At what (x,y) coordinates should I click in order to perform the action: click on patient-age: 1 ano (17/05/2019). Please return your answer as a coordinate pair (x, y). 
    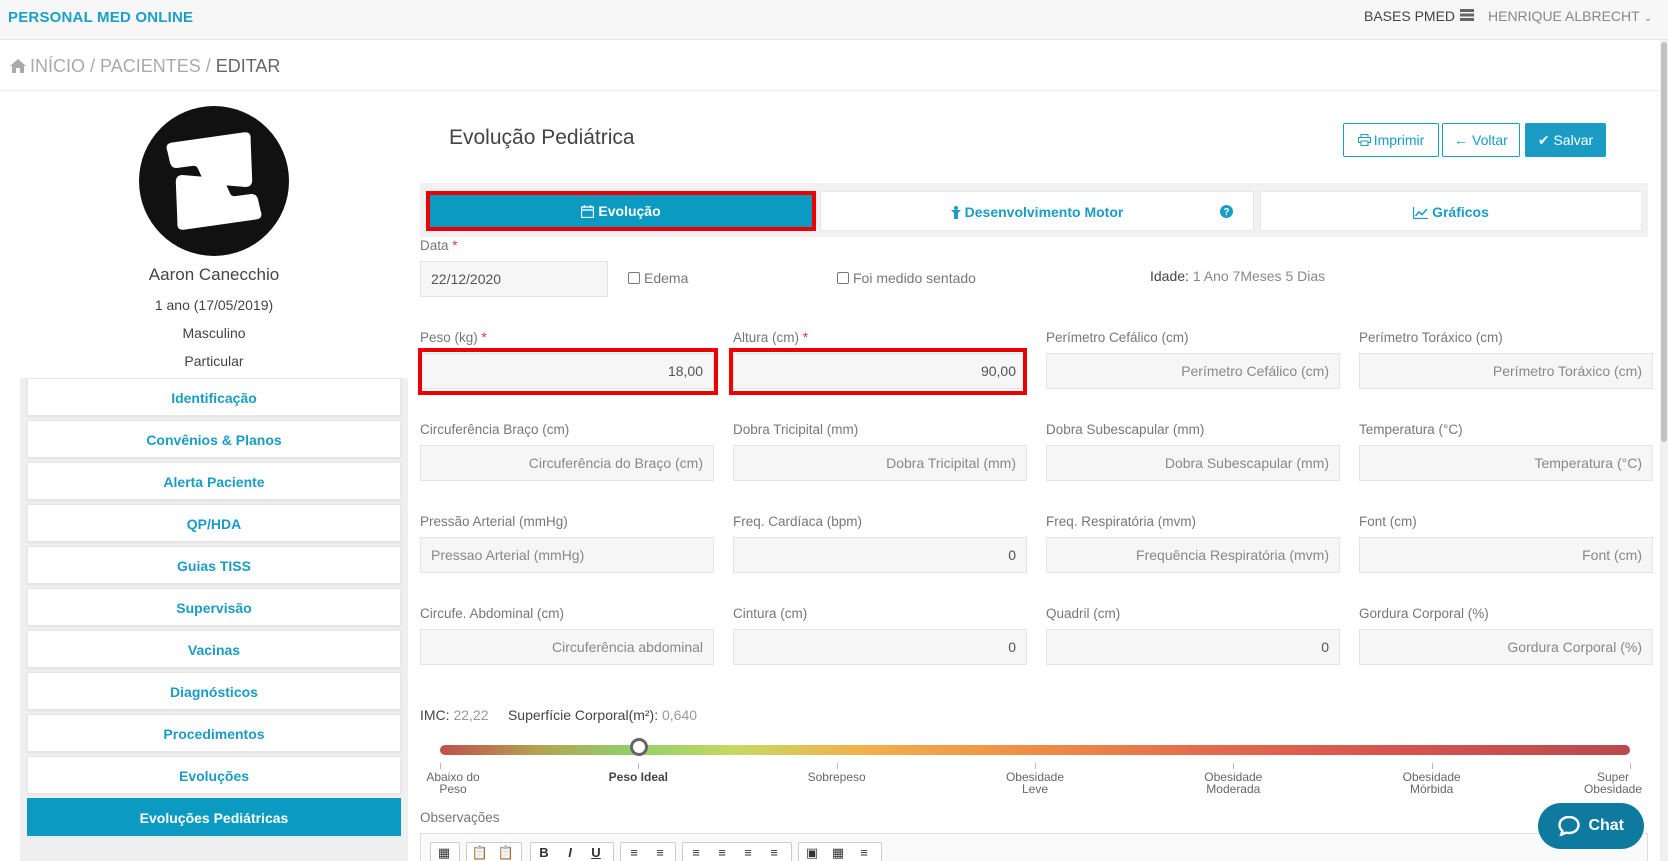
    Looking at the image, I should click on (214, 305).